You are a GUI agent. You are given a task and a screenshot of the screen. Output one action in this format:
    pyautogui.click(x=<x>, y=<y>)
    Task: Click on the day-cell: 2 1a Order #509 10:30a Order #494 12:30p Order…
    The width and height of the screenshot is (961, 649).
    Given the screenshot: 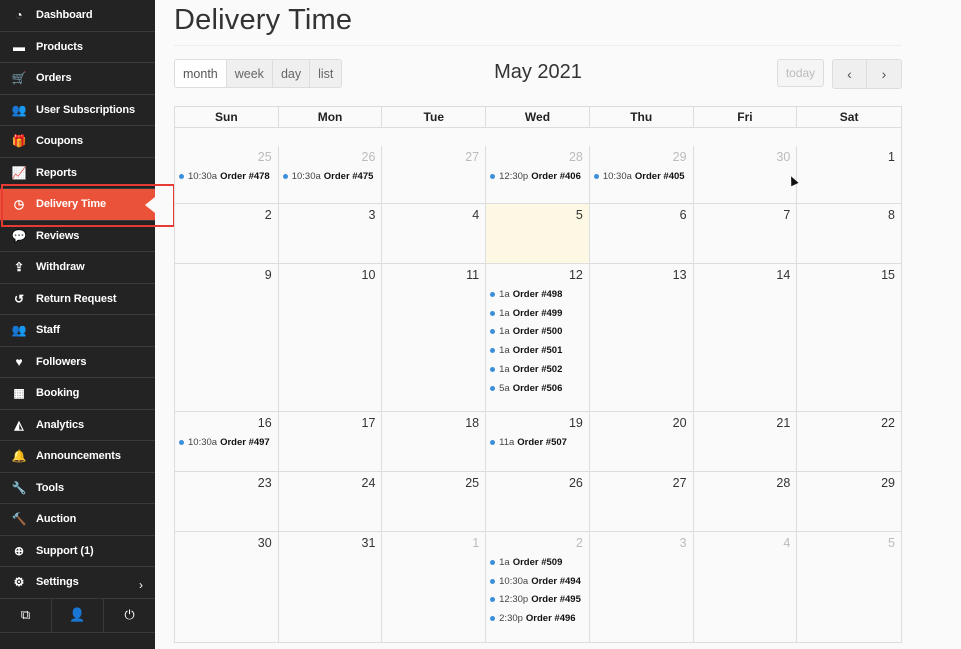 What is the action you would take?
    pyautogui.click(x=538, y=587)
    